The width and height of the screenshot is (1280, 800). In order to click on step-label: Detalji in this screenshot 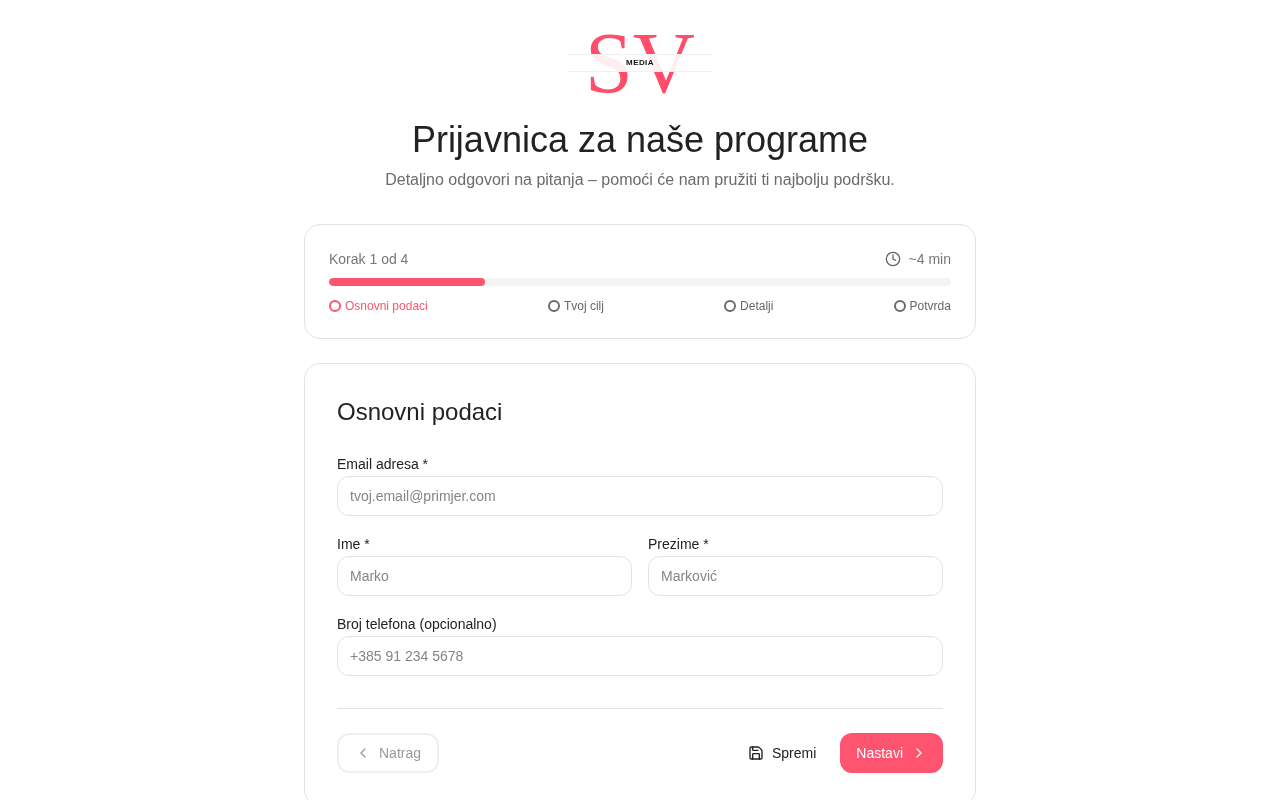, I will do `click(757, 306)`.